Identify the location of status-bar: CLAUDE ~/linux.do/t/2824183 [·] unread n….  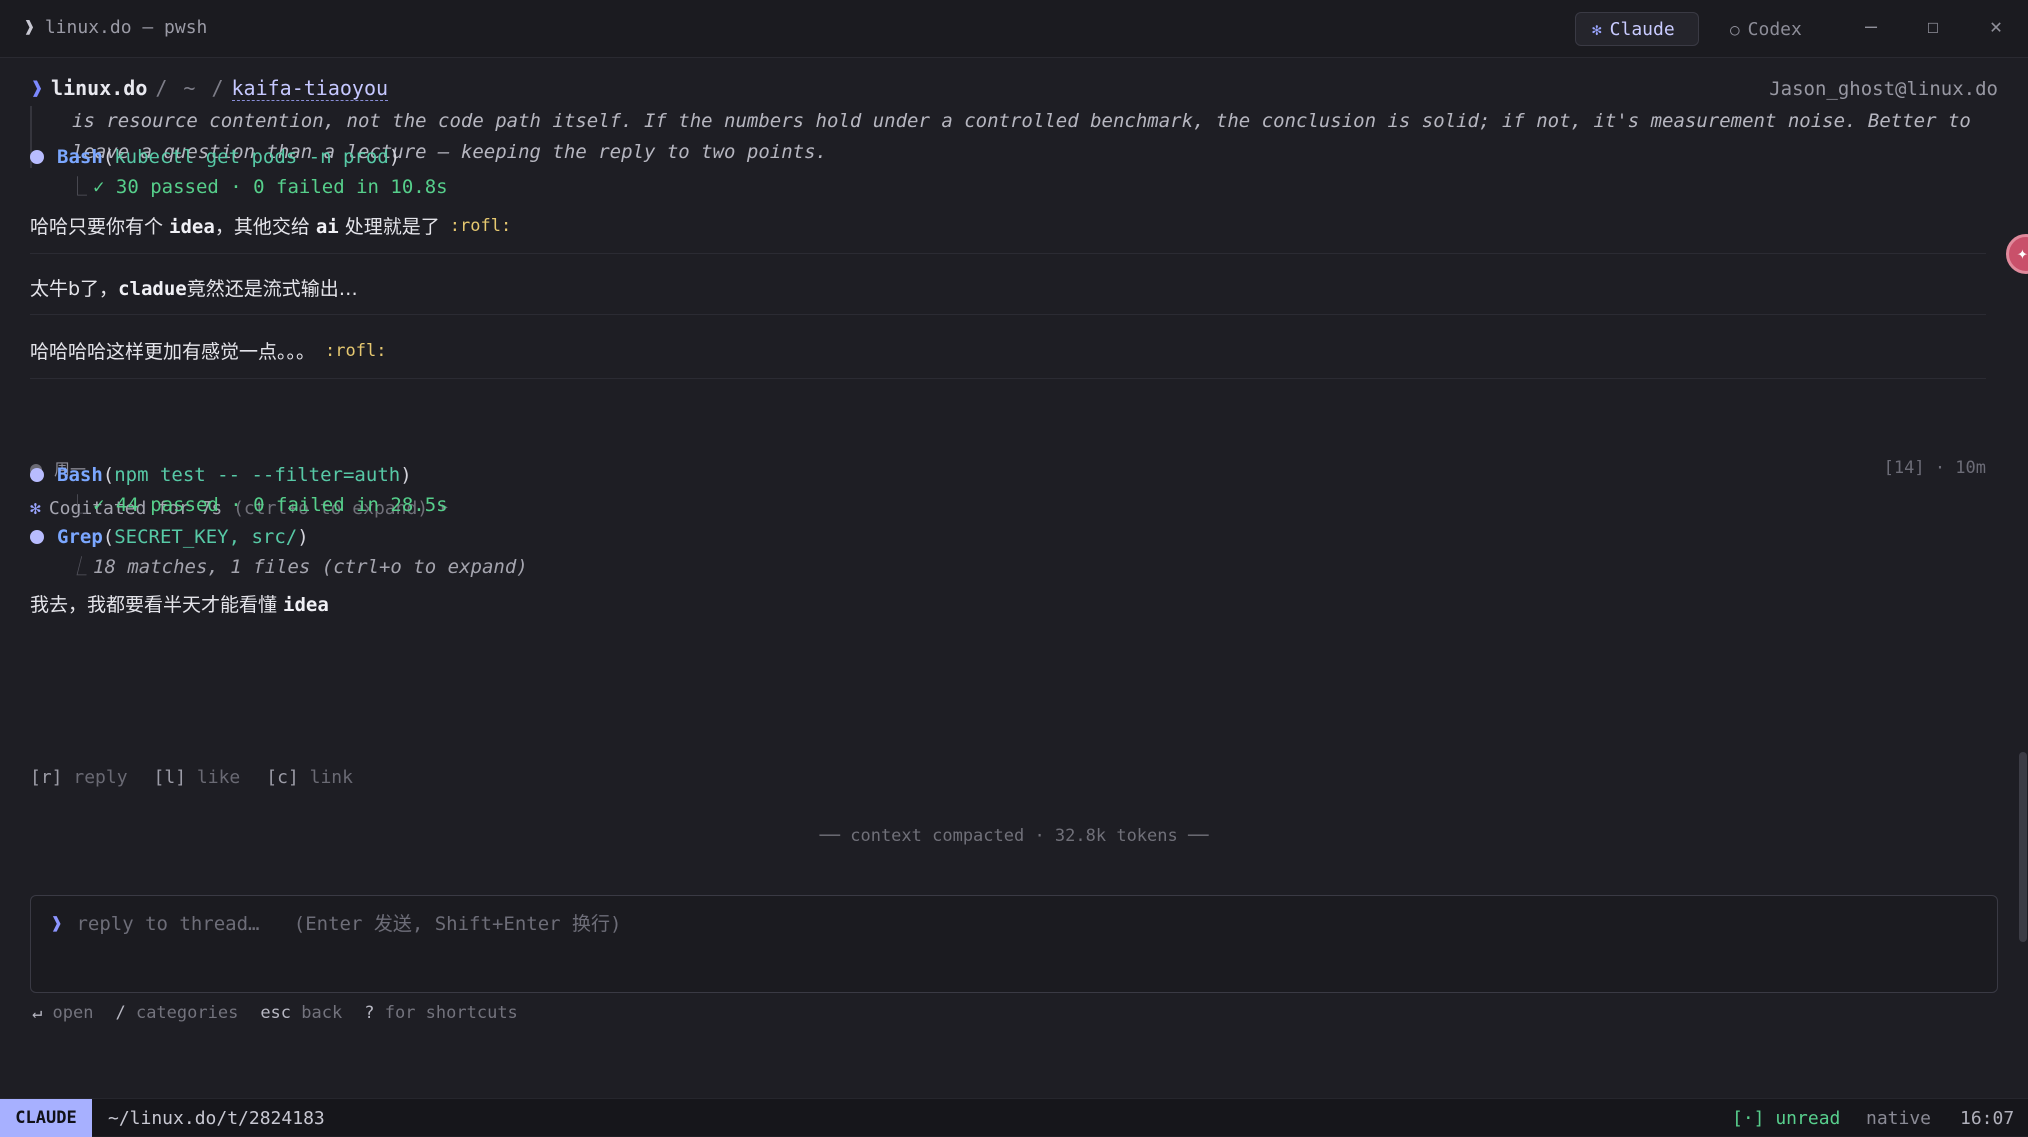
(1014, 1117).